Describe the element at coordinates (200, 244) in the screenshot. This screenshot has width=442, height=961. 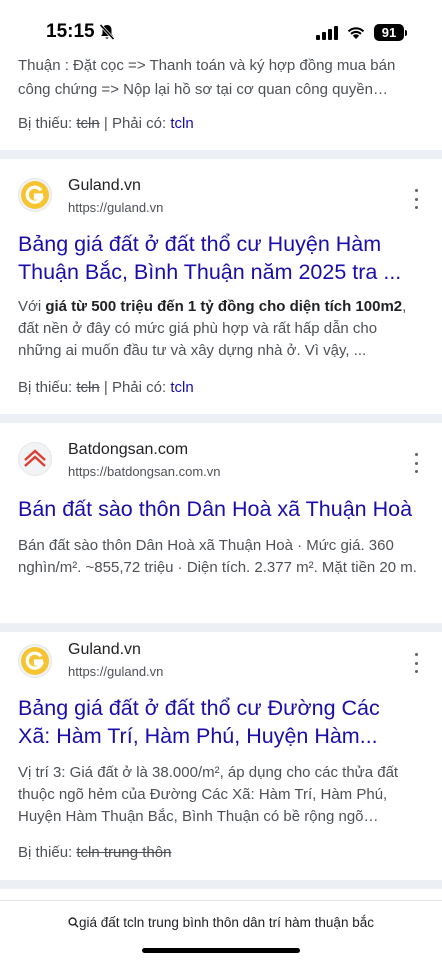
I see `result-title-line: Bảng giá đất ở đất thổ cư Huyện Hàm` at that location.